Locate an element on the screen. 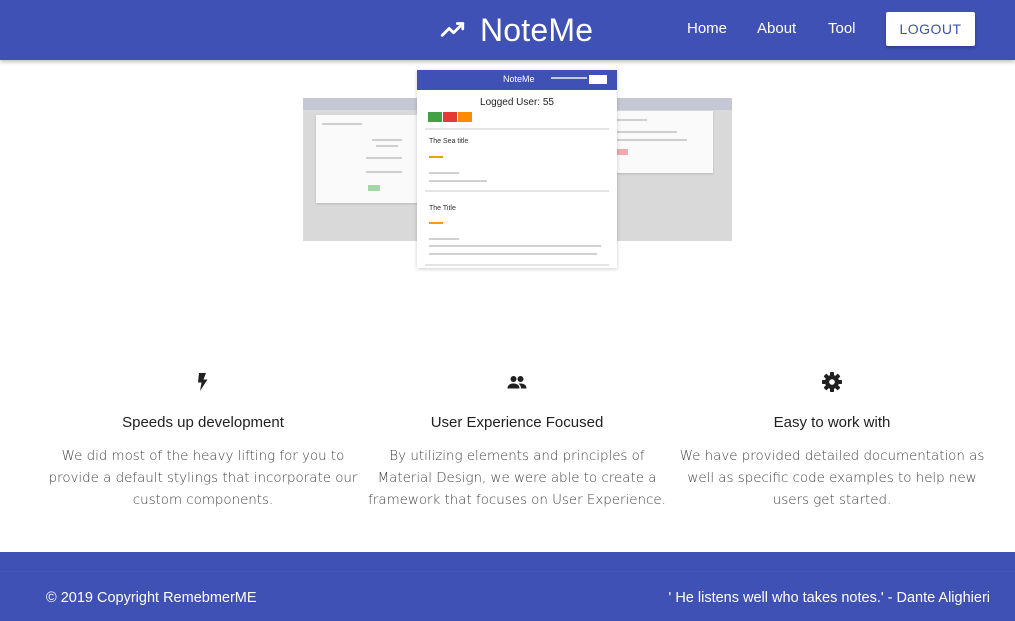  settings-icon is located at coordinates (832, 382).